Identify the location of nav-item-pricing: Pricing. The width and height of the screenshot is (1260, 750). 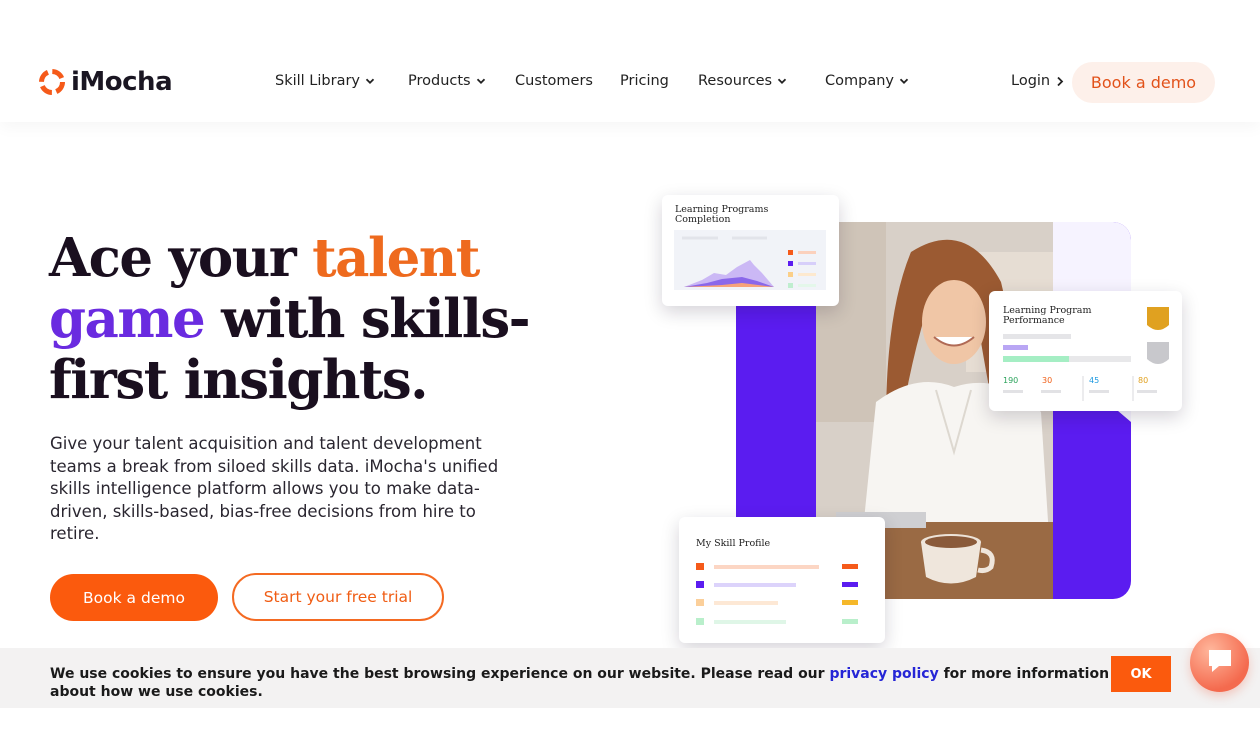
(644, 81).